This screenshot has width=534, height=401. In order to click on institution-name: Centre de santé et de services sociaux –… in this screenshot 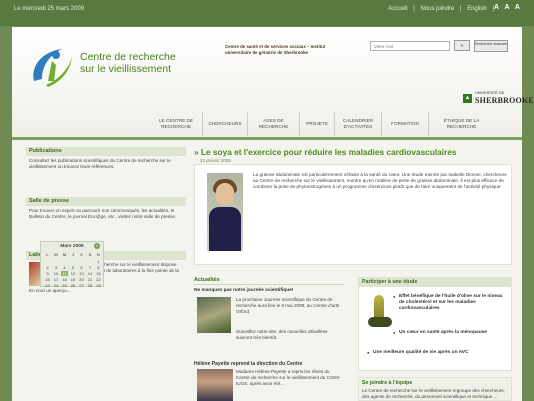, I will do `click(275, 49)`.